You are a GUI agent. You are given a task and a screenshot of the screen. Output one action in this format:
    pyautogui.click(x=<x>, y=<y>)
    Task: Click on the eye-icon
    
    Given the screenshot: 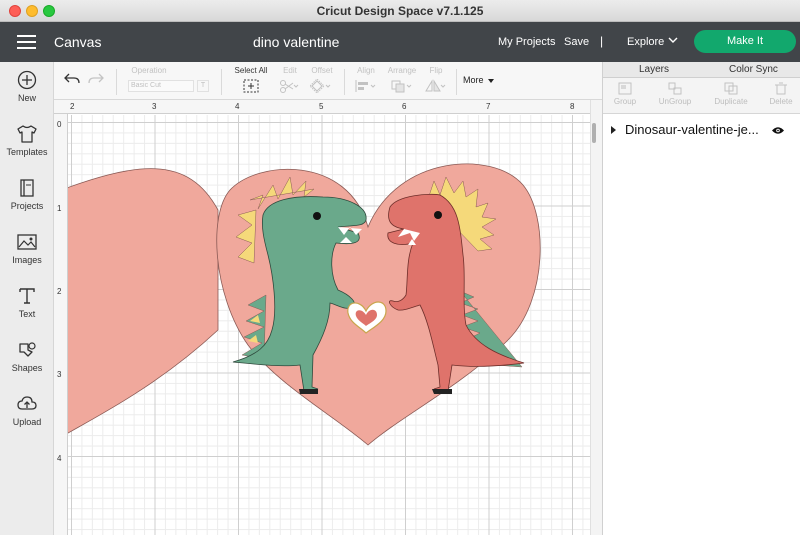 What is the action you would take?
    pyautogui.click(x=778, y=130)
    